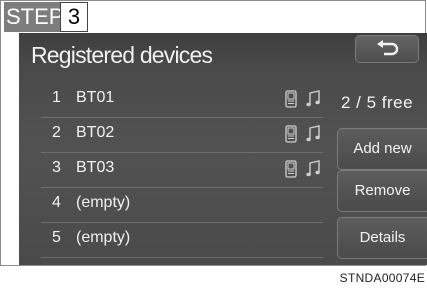 Image resolution: width=427 pixels, height=289 pixels. I want to click on back-button, so click(387, 49).